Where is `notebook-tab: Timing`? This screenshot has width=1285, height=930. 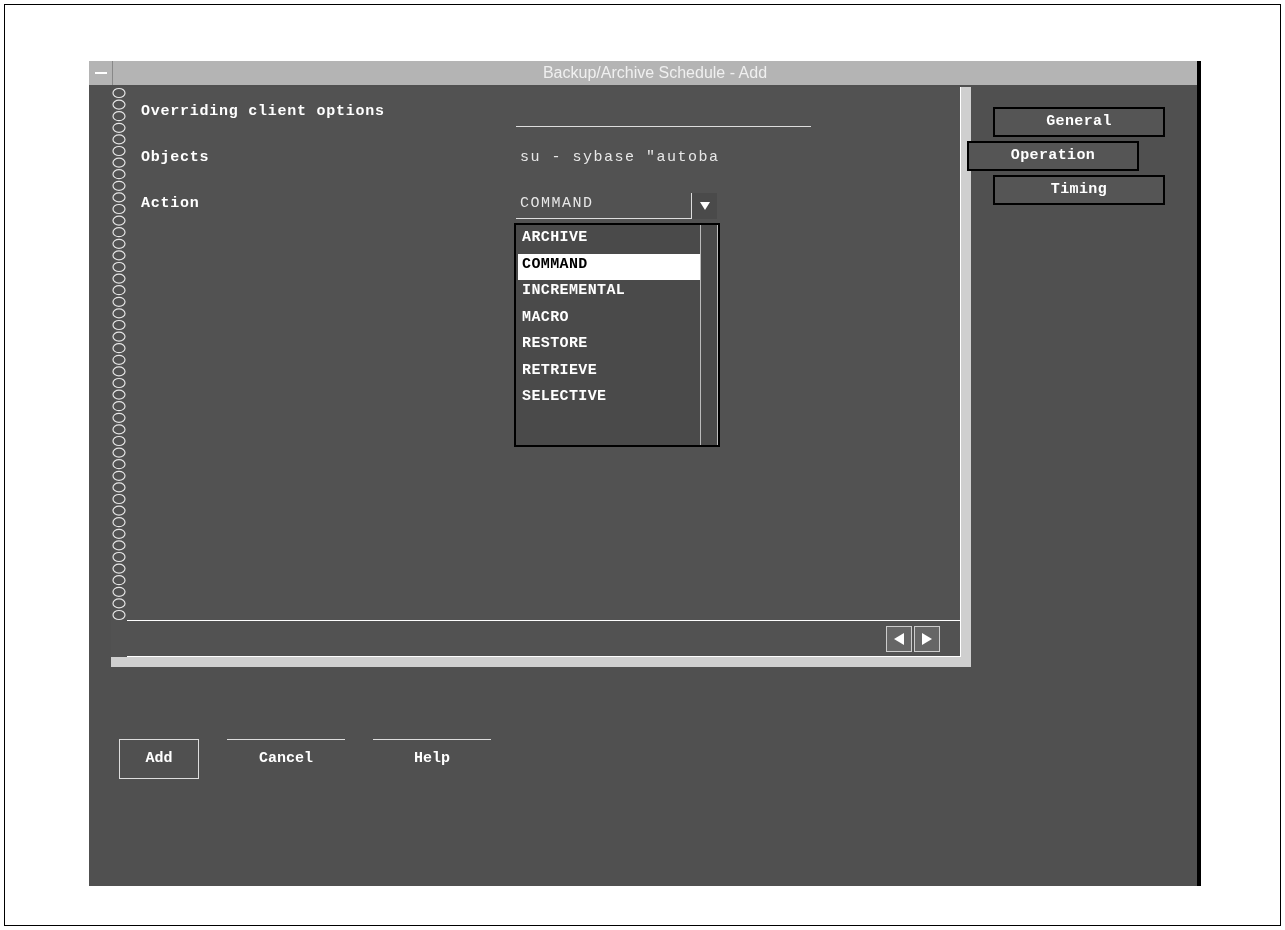
notebook-tab: Timing is located at coordinates (1079, 190).